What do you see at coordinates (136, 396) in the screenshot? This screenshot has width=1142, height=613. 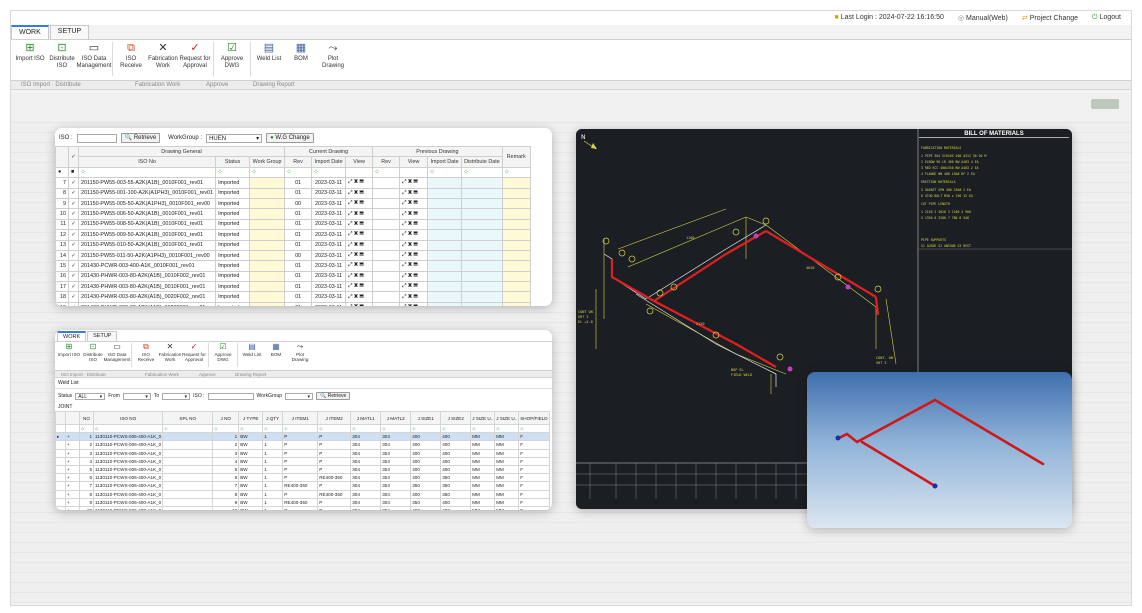 I see `from-date-input: ▾` at bounding box center [136, 396].